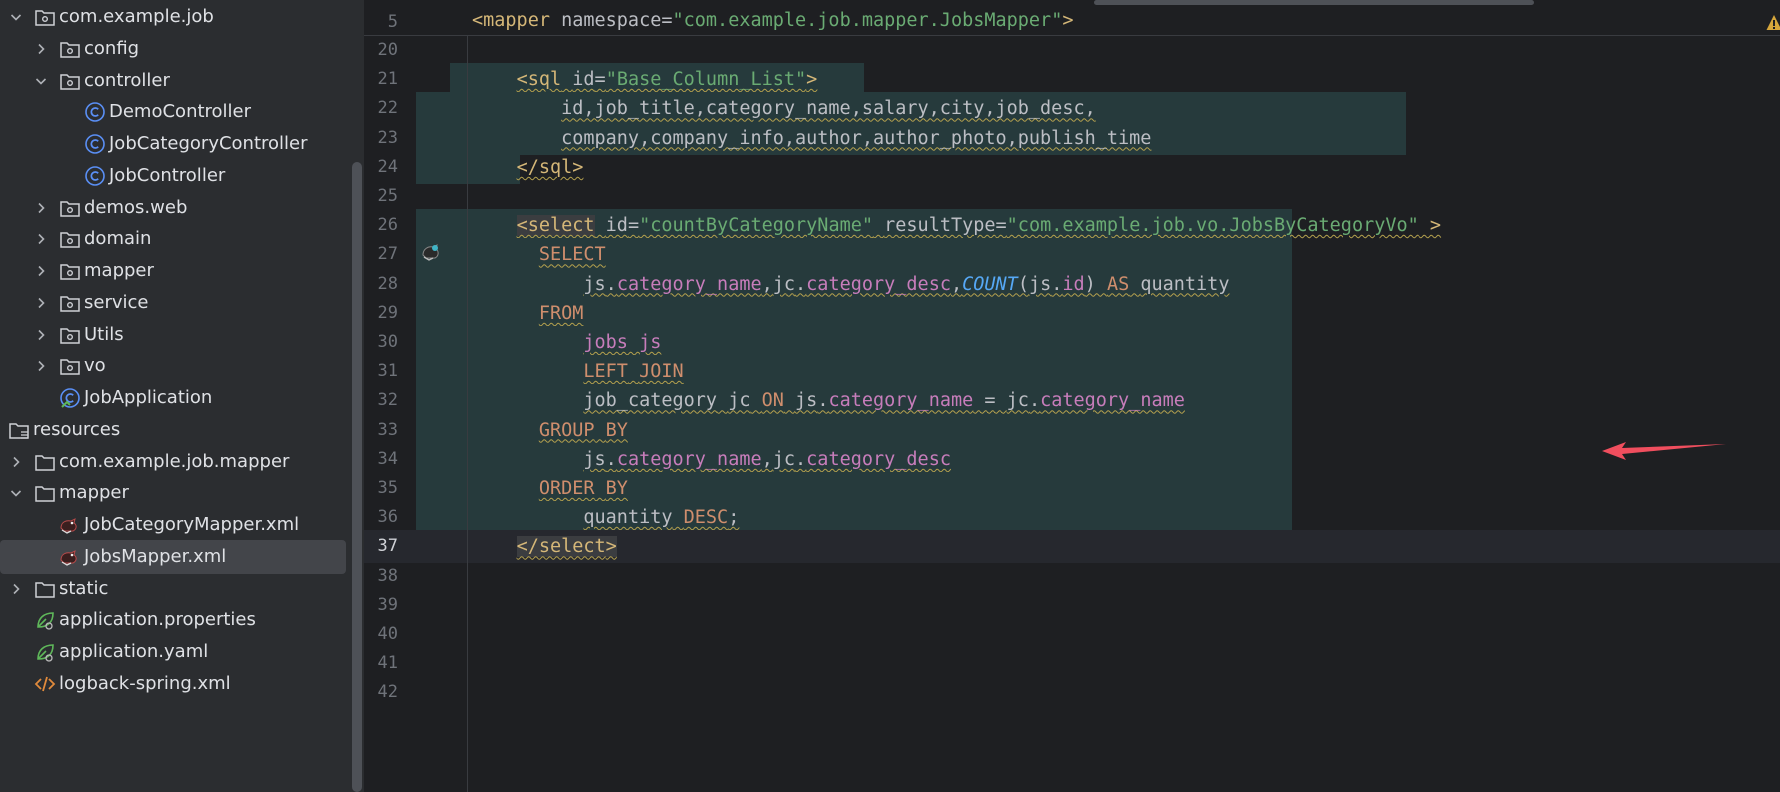 This screenshot has width=1780, height=792. I want to click on tree-item-label: JobCategoryController, so click(208, 143).